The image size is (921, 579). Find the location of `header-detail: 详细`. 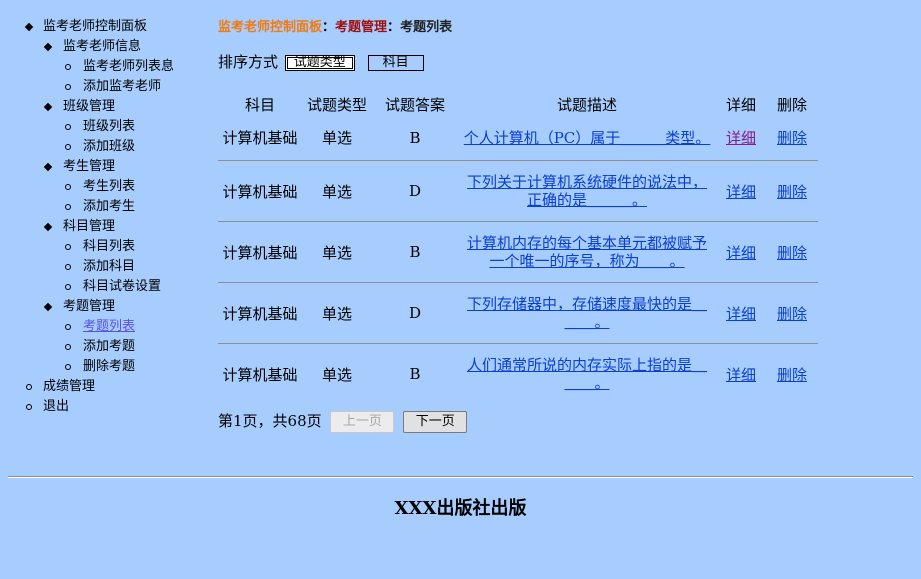

header-detail: 详细 is located at coordinates (740, 105).